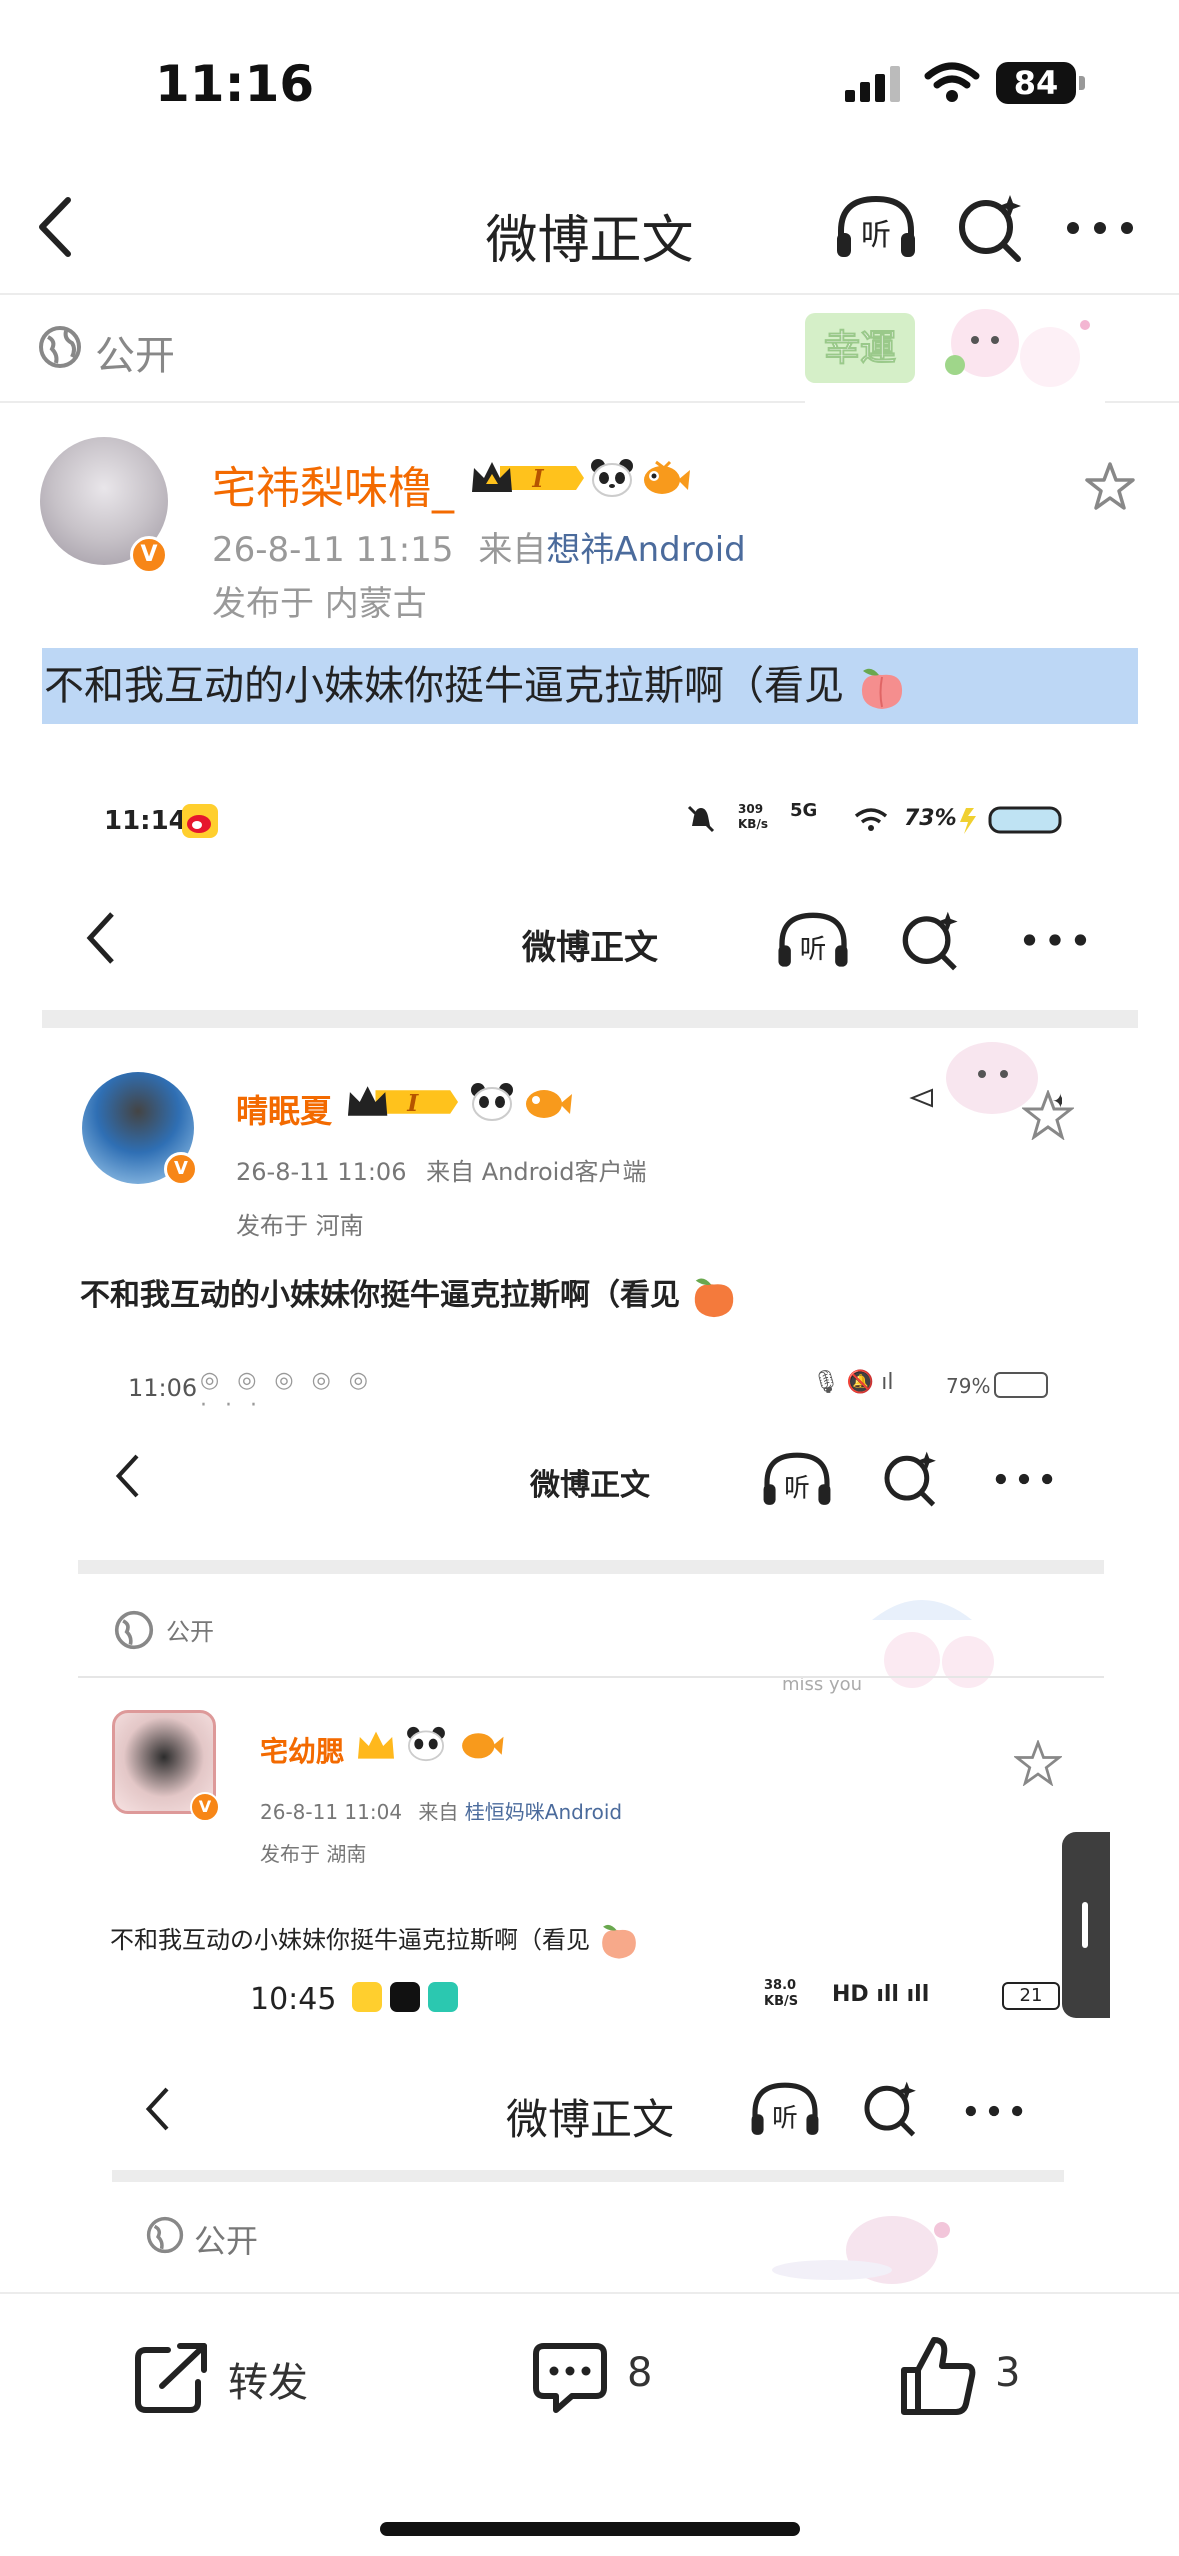 This screenshot has width=1179, height=2556. What do you see at coordinates (528, 477) in the screenshot?
I see `crown-level-badge-icon: I` at bounding box center [528, 477].